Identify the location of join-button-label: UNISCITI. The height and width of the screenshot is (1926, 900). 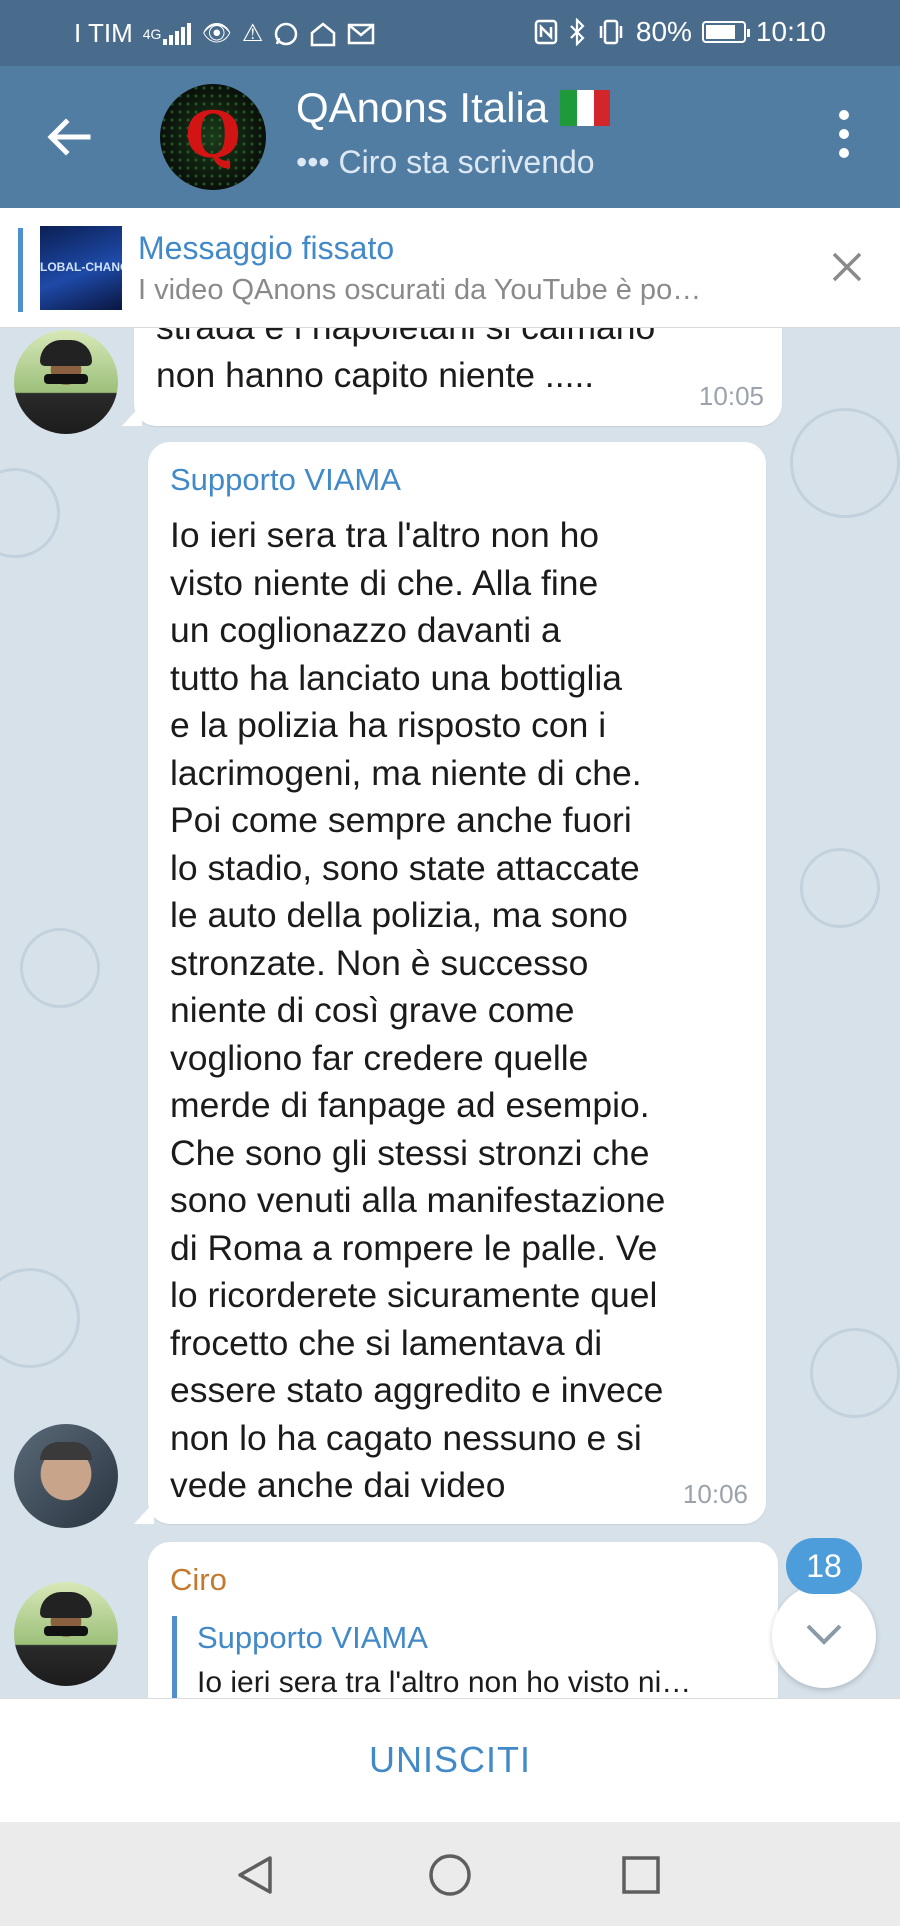
(449, 1759).